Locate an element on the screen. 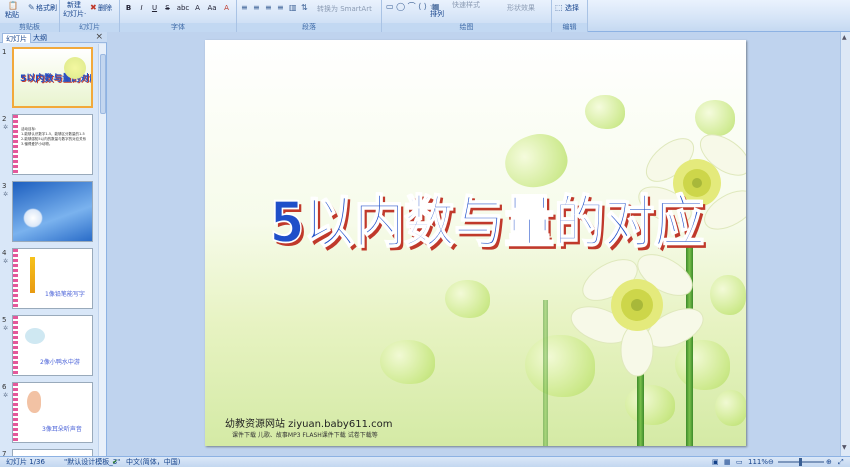 Image resolution: width=850 pixels, height=467 pixels. shadow-button: abc is located at coordinates (183, 8).